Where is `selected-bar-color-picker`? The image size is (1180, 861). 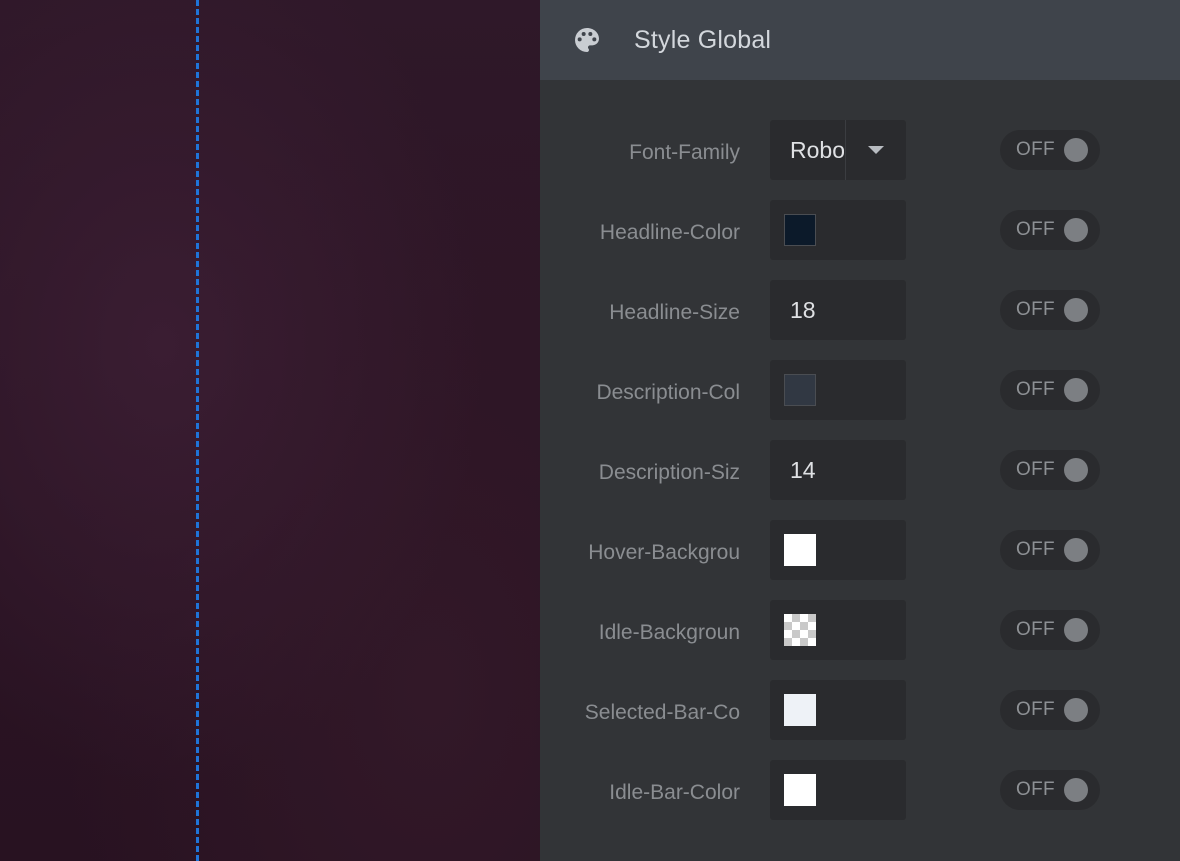 selected-bar-color-picker is located at coordinates (838, 710).